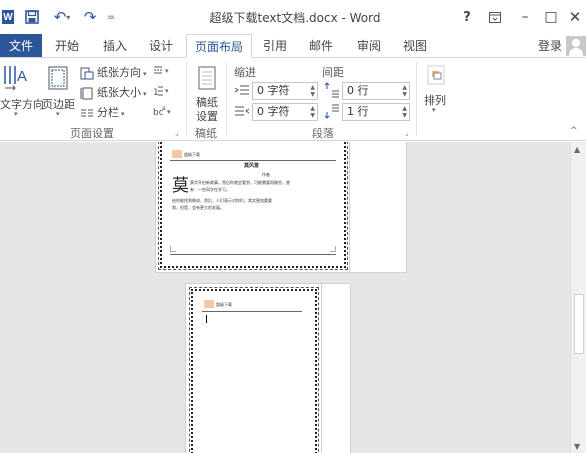 The image size is (586, 453). What do you see at coordinates (163, 92) in the screenshot?
I see `line-numbers-button: 1 ▾` at bounding box center [163, 92].